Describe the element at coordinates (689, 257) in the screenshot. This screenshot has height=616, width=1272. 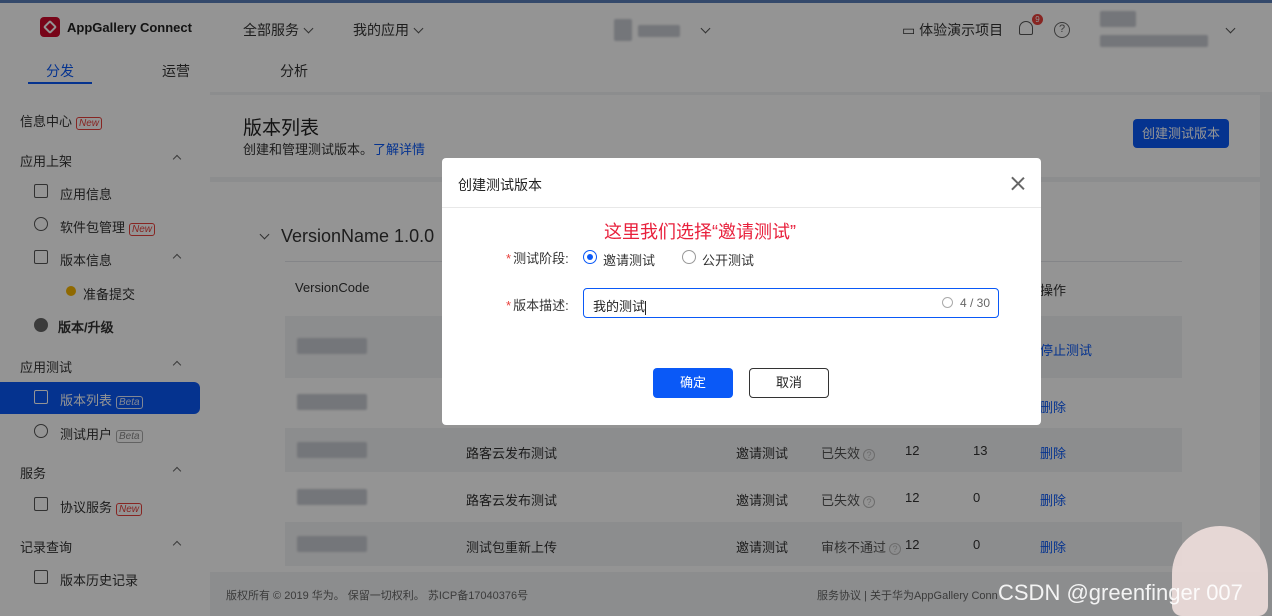
I see `radio-public-test` at that location.